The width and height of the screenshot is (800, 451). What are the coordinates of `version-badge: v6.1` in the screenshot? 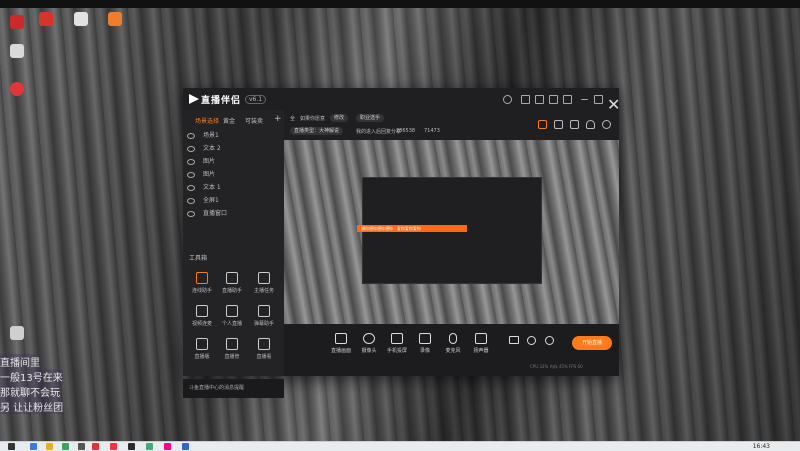 It's located at (256, 99).